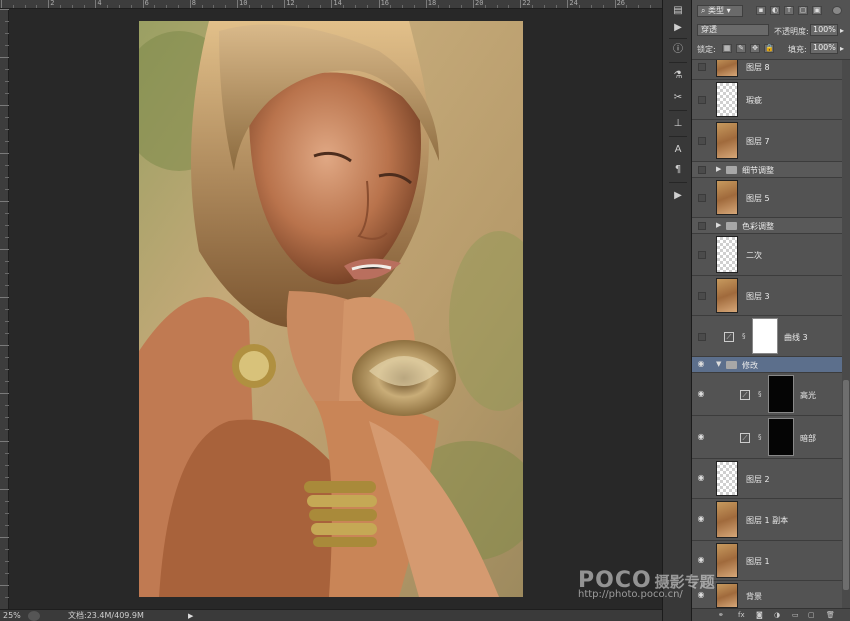 The image size is (850, 621). What do you see at coordinates (758, 141) in the screenshot?
I see `layer-name: 图层 7` at bounding box center [758, 141].